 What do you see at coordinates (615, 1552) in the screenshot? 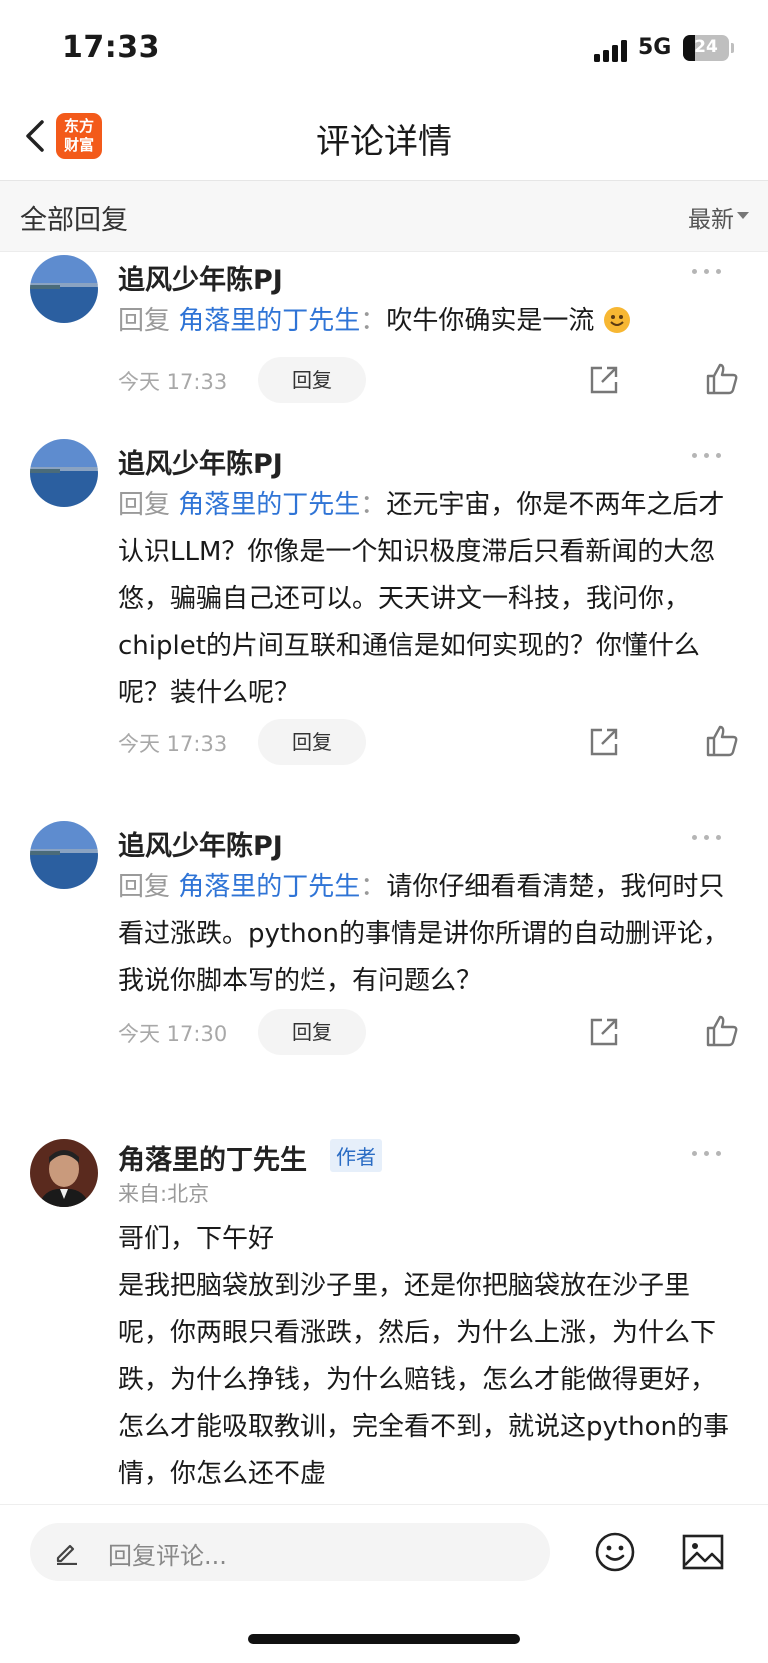
I see `emoji-icon` at bounding box center [615, 1552].